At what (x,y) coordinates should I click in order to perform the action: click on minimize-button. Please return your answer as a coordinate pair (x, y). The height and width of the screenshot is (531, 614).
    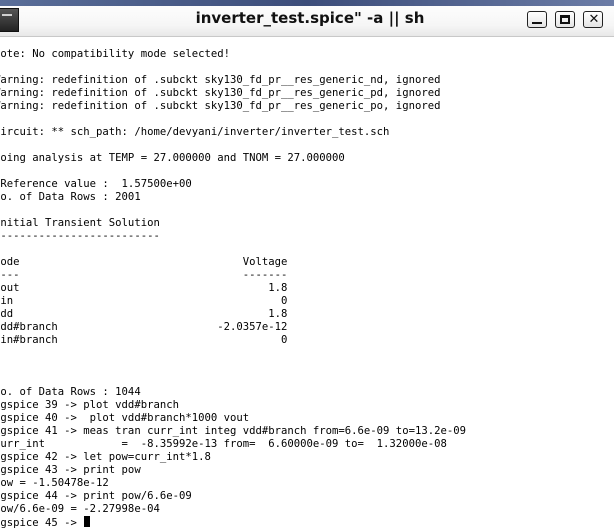
    Looking at the image, I should click on (537, 19).